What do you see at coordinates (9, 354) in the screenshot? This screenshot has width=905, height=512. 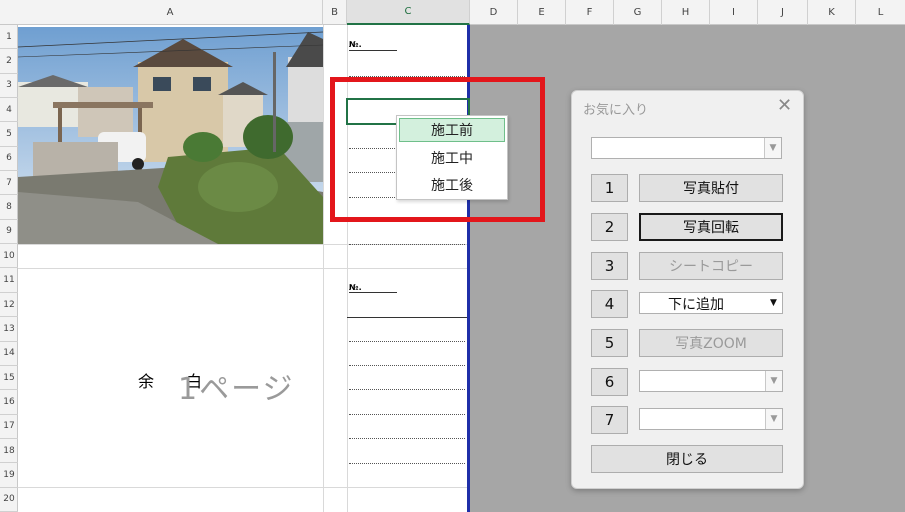 I see `row-header-14: 14` at bounding box center [9, 354].